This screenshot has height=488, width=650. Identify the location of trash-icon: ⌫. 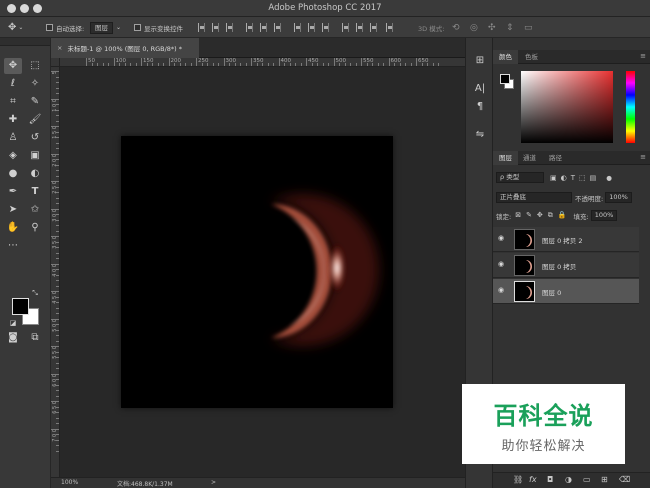
(624, 479).